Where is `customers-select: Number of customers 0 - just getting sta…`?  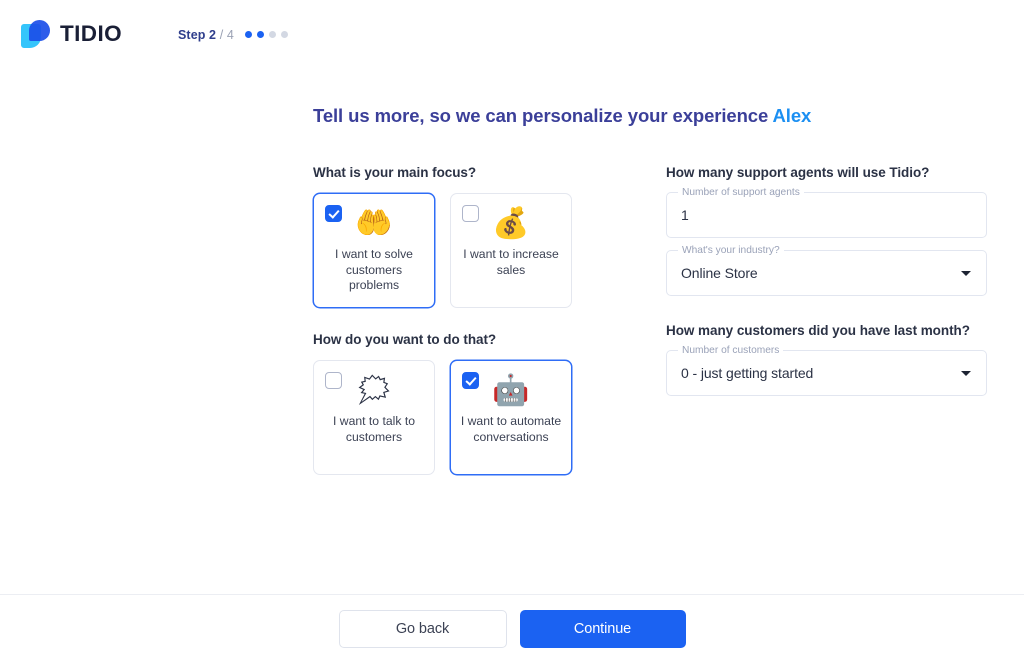 customers-select: Number of customers 0 - just getting sta… is located at coordinates (826, 370).